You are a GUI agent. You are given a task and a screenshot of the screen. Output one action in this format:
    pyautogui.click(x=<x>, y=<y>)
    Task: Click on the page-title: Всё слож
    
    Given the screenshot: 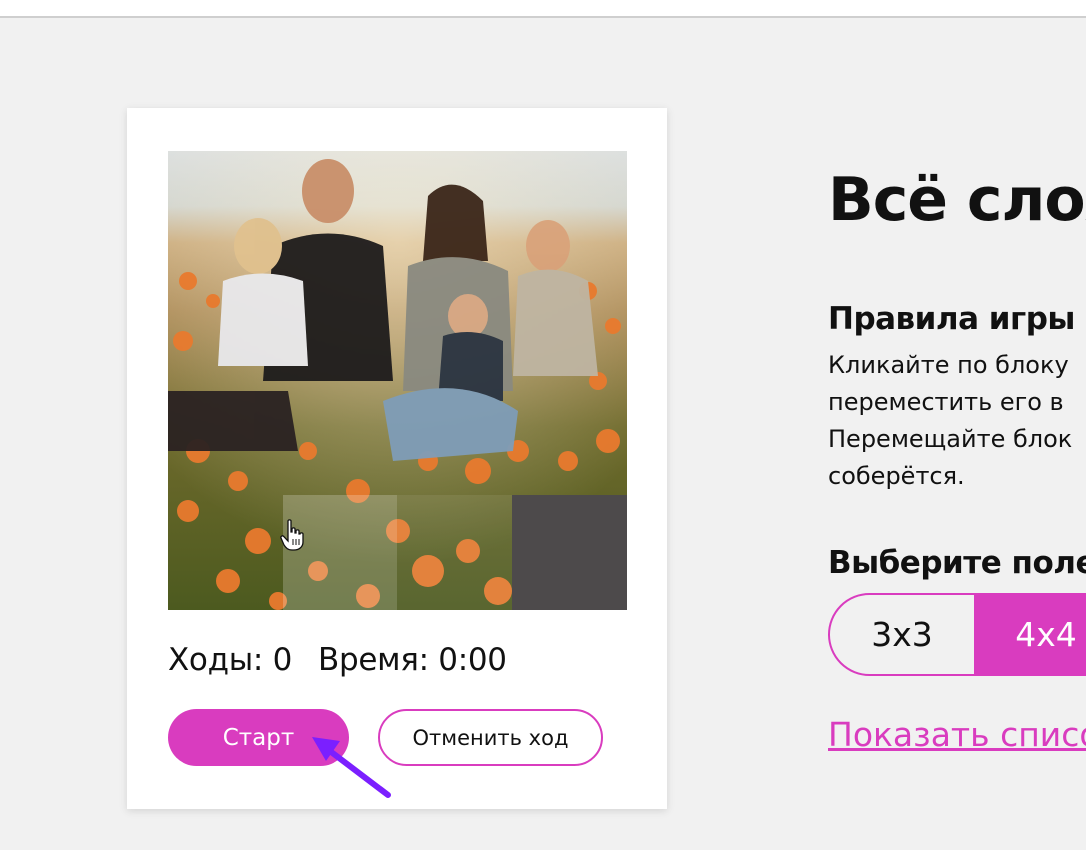 What is the action you would take?
    pyautogui.click(x=957, y=200)
    